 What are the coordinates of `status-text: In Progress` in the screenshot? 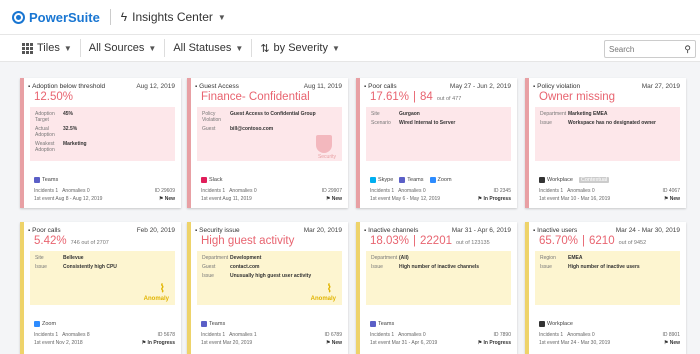 It's located at (161, 343).